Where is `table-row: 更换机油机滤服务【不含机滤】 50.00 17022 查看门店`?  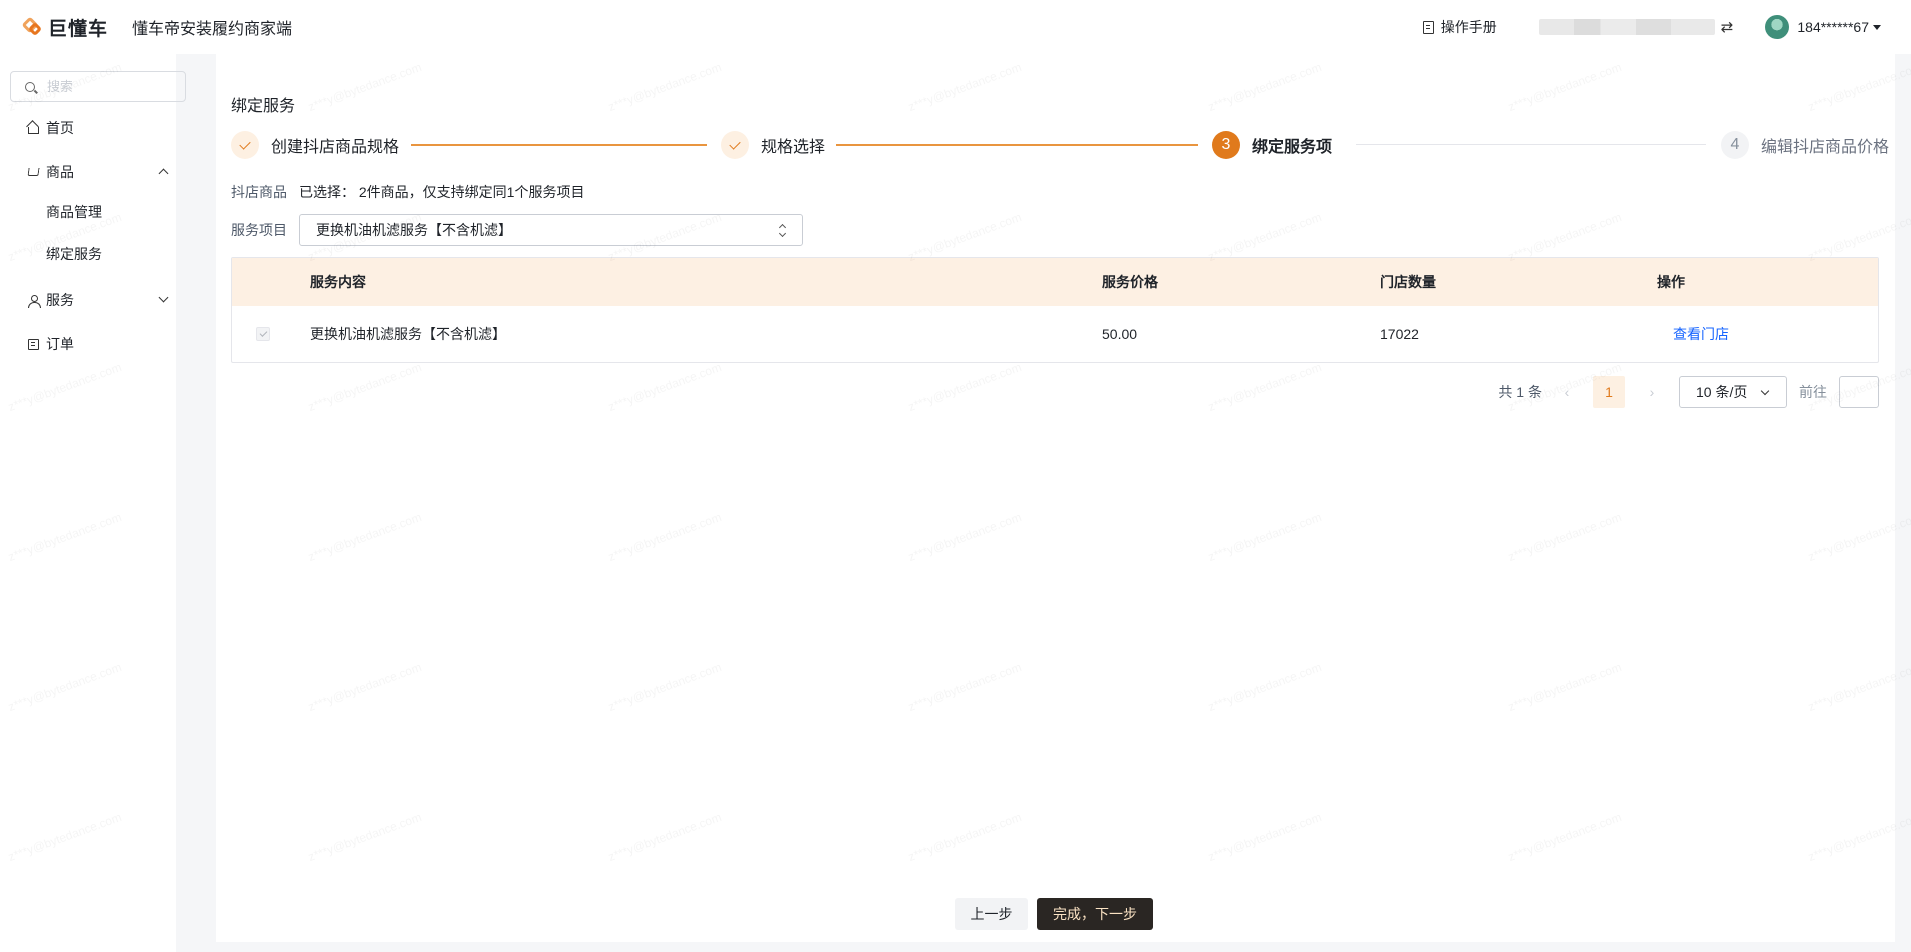
table-row: 更换机油机滤服务【不含机滤】 50.00 17022 查看门店 is located at coordinates (1055, 334).